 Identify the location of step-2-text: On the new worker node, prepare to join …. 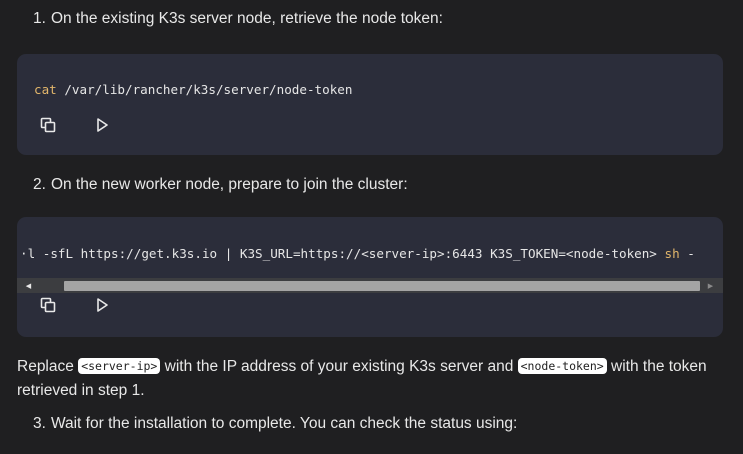
(229, 184).